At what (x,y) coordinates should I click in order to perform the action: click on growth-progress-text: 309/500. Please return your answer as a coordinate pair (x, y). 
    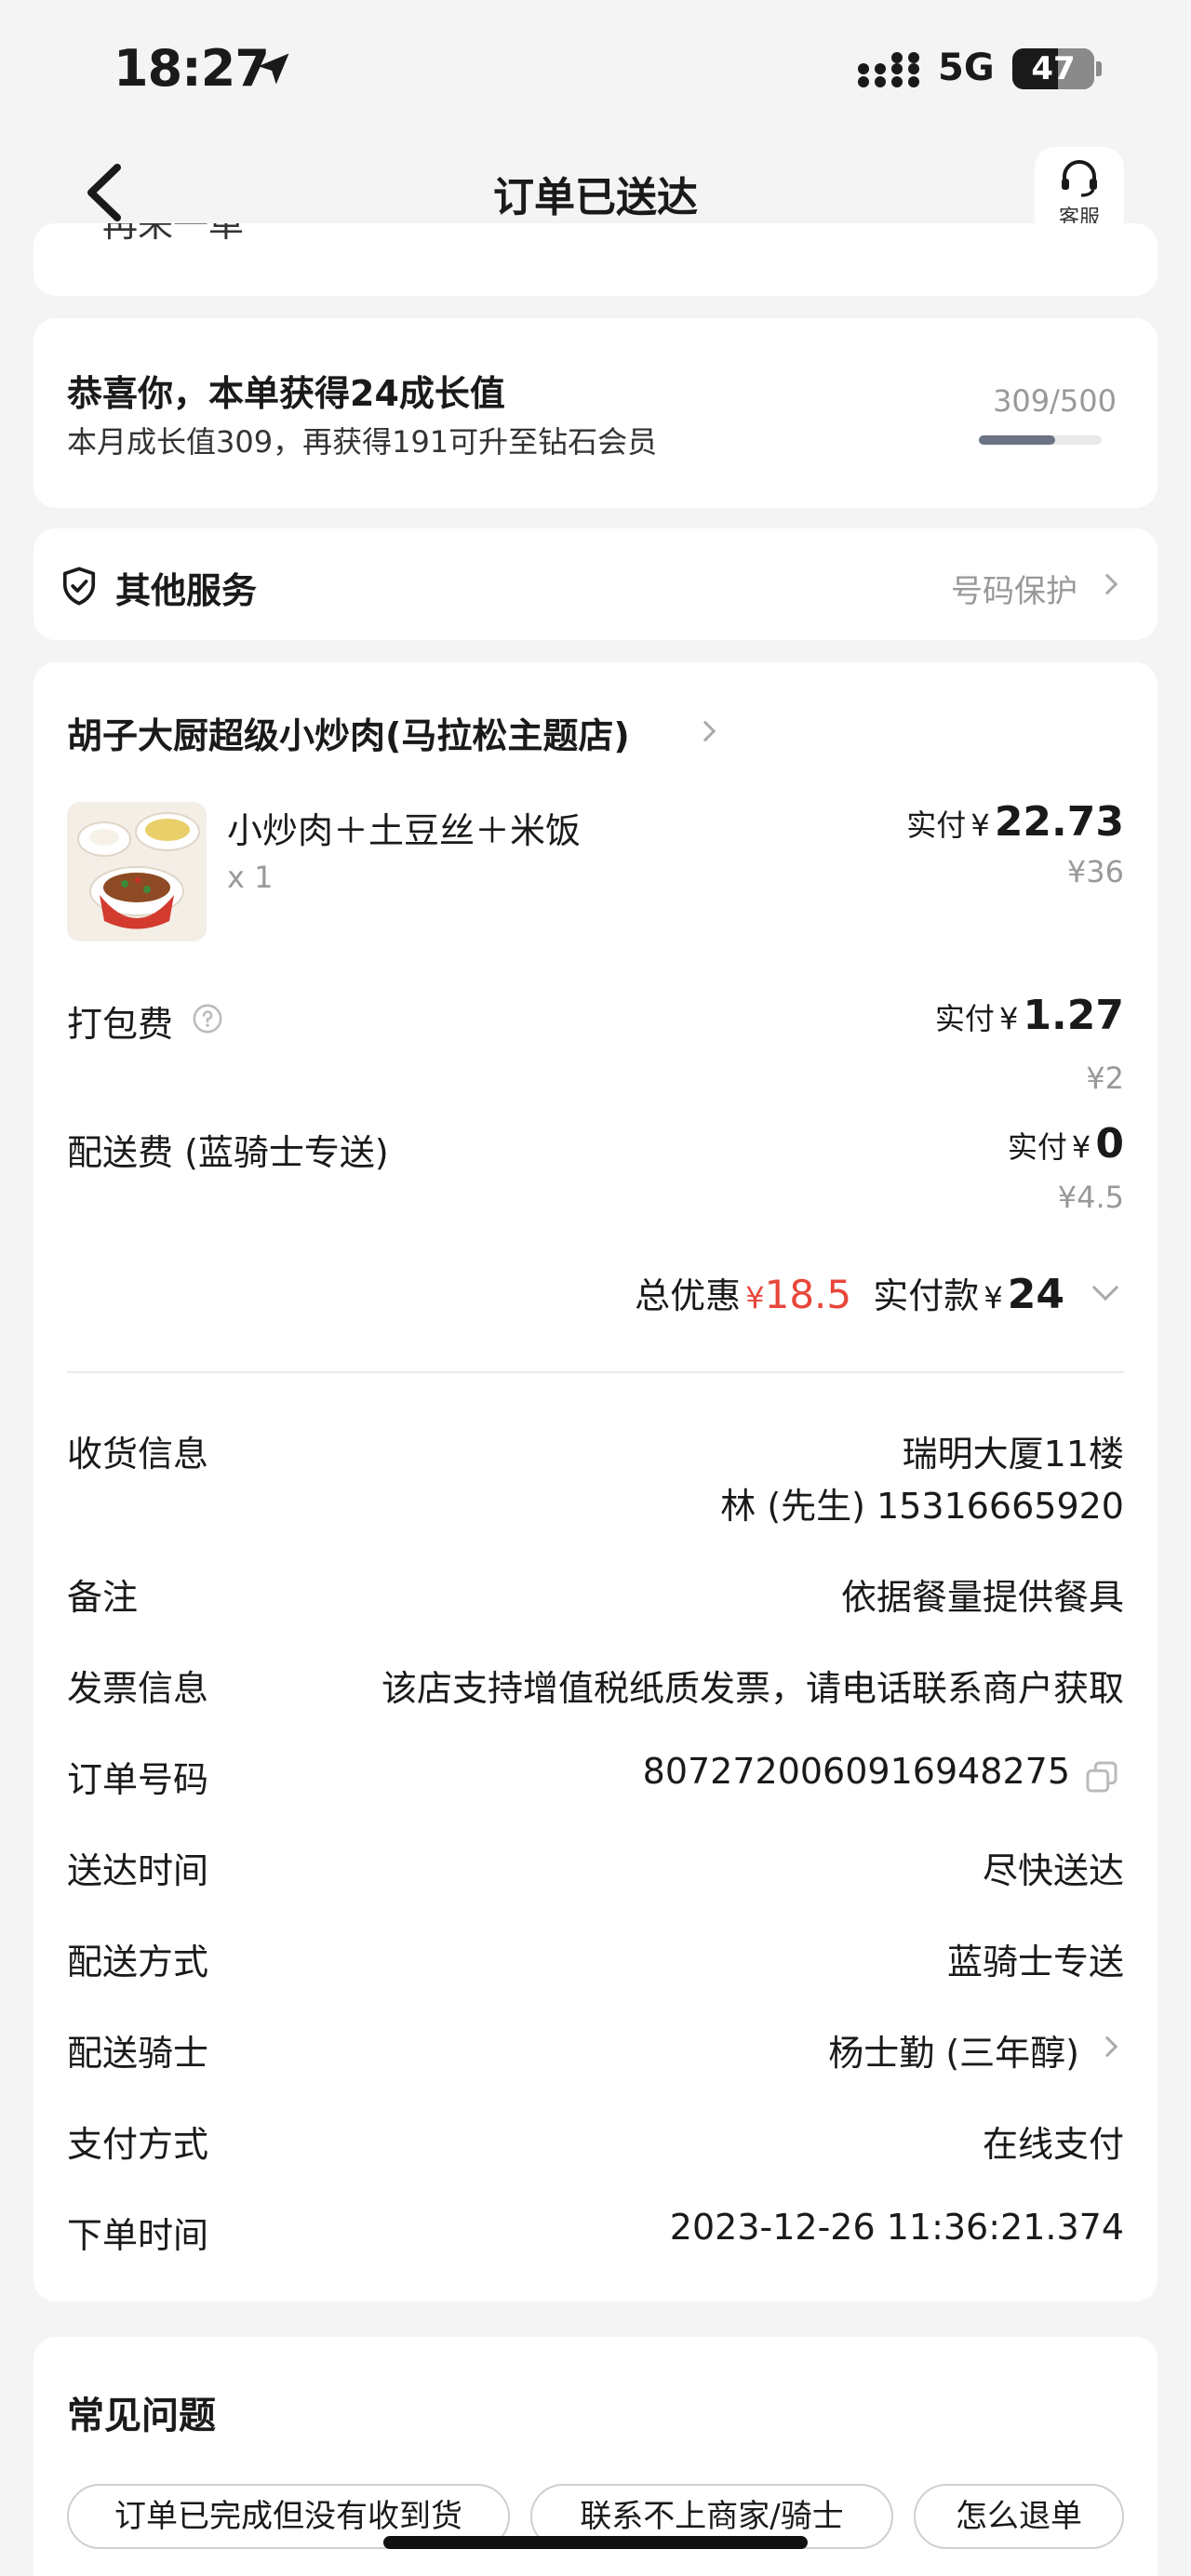
    Looking at the image, I should click on (1055, 401).